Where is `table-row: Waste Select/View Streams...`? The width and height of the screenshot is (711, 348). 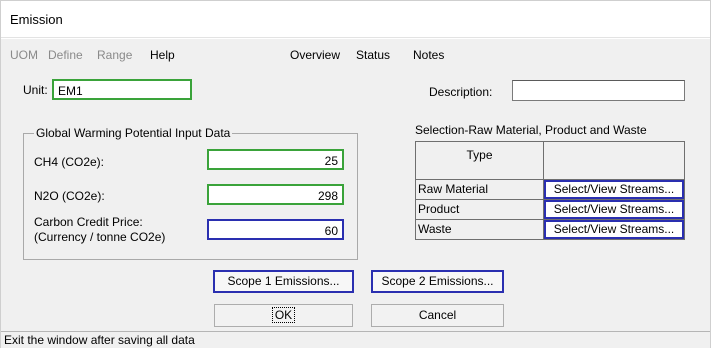 table-row: Waste Select/View Streams... is located at coordinates (550, 229).